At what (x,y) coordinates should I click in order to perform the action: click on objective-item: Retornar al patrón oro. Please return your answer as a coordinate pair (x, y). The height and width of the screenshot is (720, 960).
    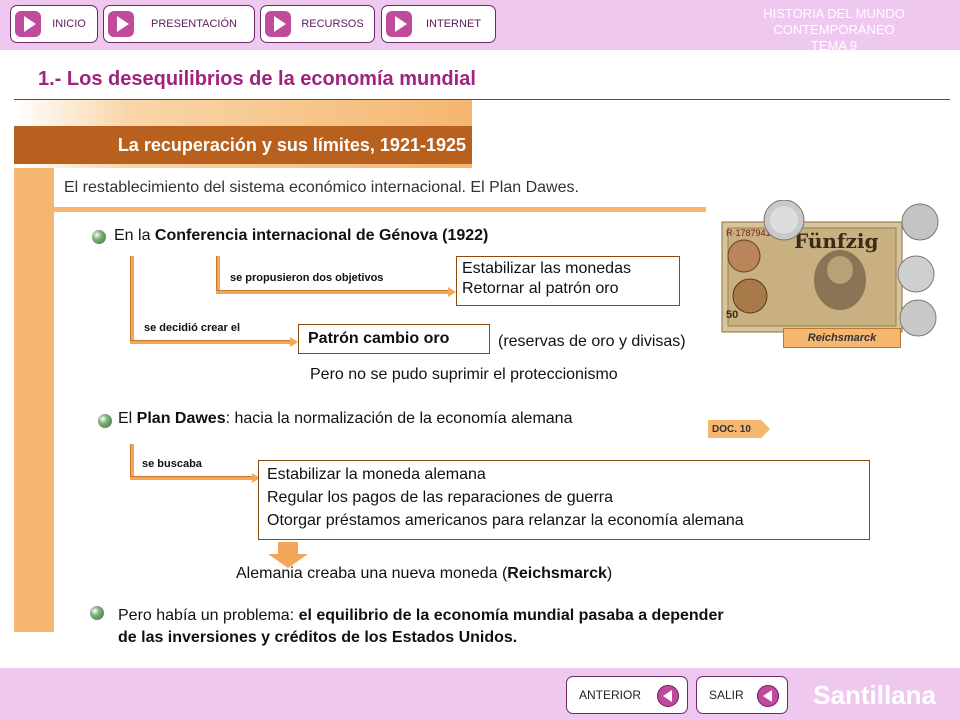
    Looking at the image, I should click on (540, 288).